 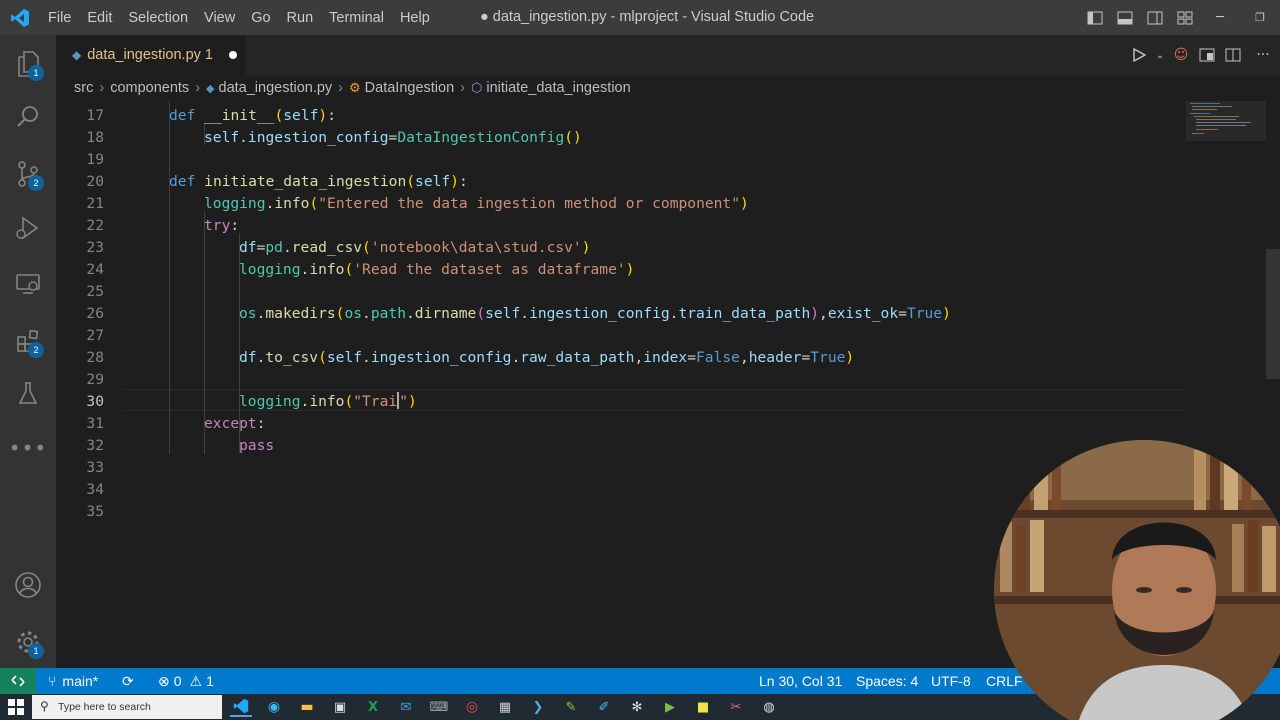 What do you see at coordinates (16, 707) in the screenshot?
I see `windows-start-icon` at bounding box center [16, 707].